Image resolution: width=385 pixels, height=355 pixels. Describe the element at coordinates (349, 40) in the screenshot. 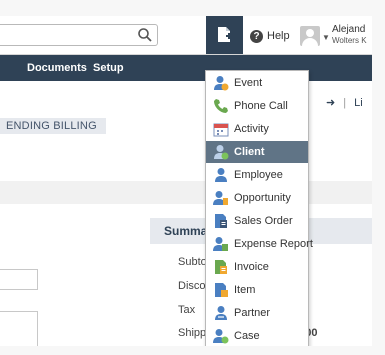

I see `user-org: Wolters K` at that location.